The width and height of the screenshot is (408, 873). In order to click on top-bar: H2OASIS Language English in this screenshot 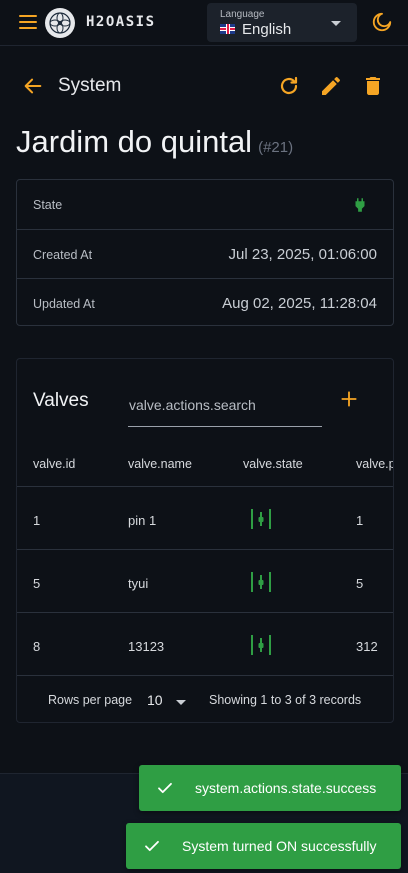, I will do `click(204, 23)`.